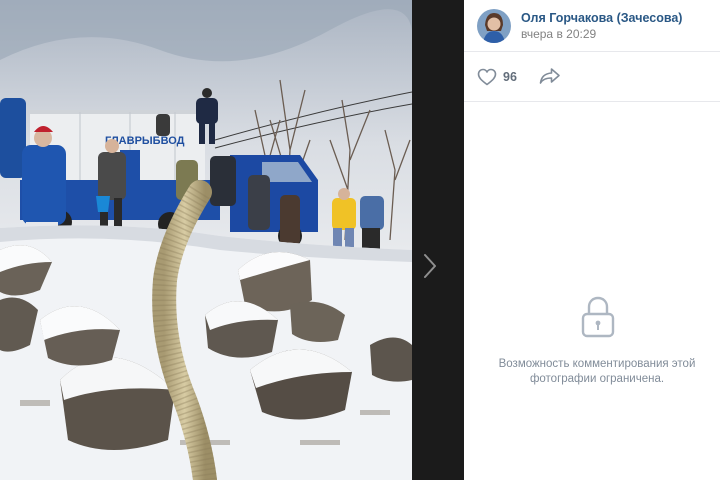  What do you see at coordinates (592, 77) in the screenshot?
I see `photo-actions: 96` at bounding box center [592, 77].